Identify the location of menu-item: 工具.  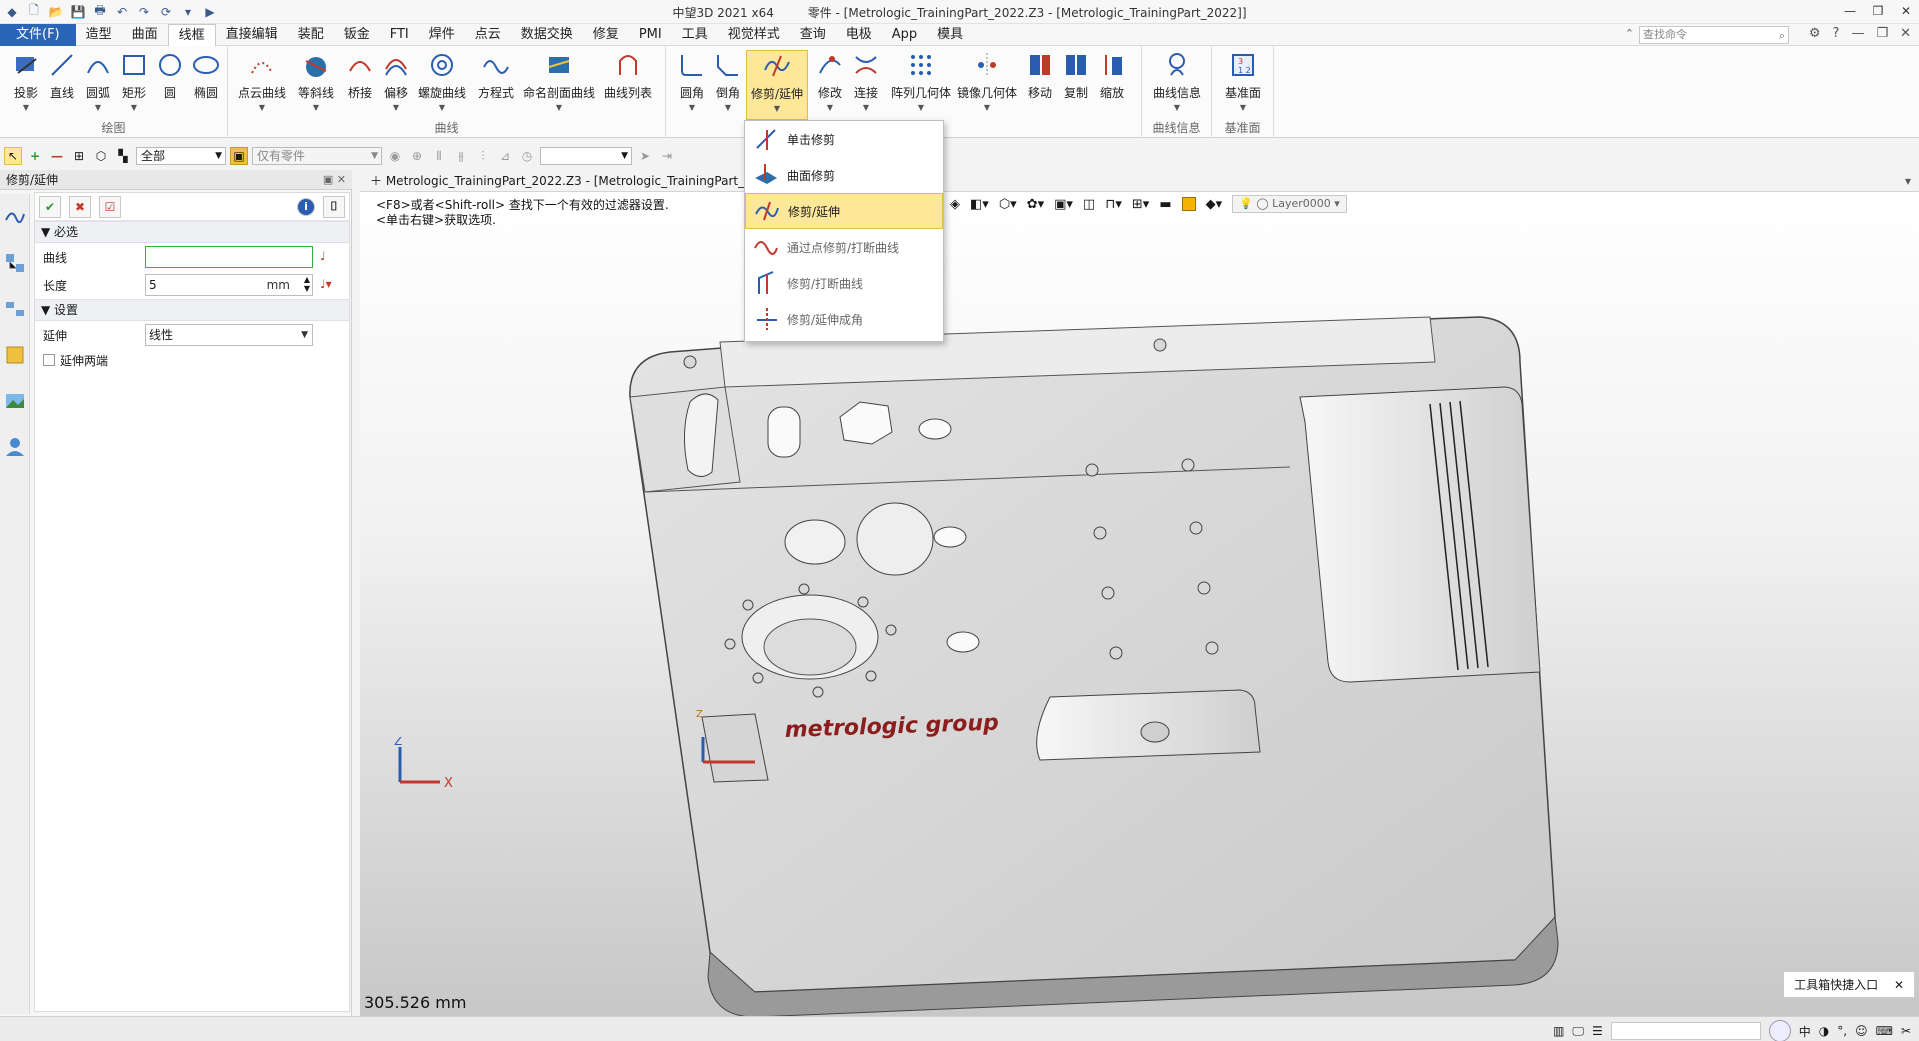
(695, 35).